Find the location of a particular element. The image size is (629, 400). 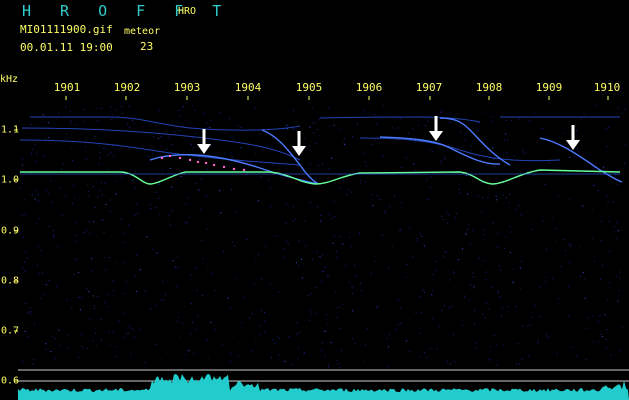

minute-label: 1906 is located at coordinates (369, 87).